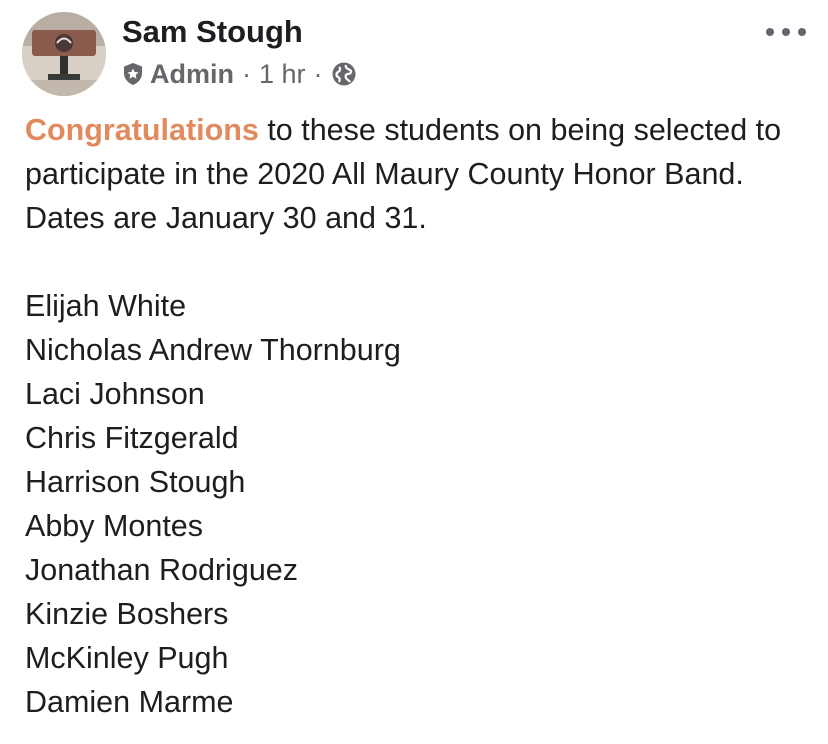 The width and height of the screenshot is (828, 744). Describe the element at coordinates (106, 306) in the screenshot. I see `list-item: Elijah White` at that location.